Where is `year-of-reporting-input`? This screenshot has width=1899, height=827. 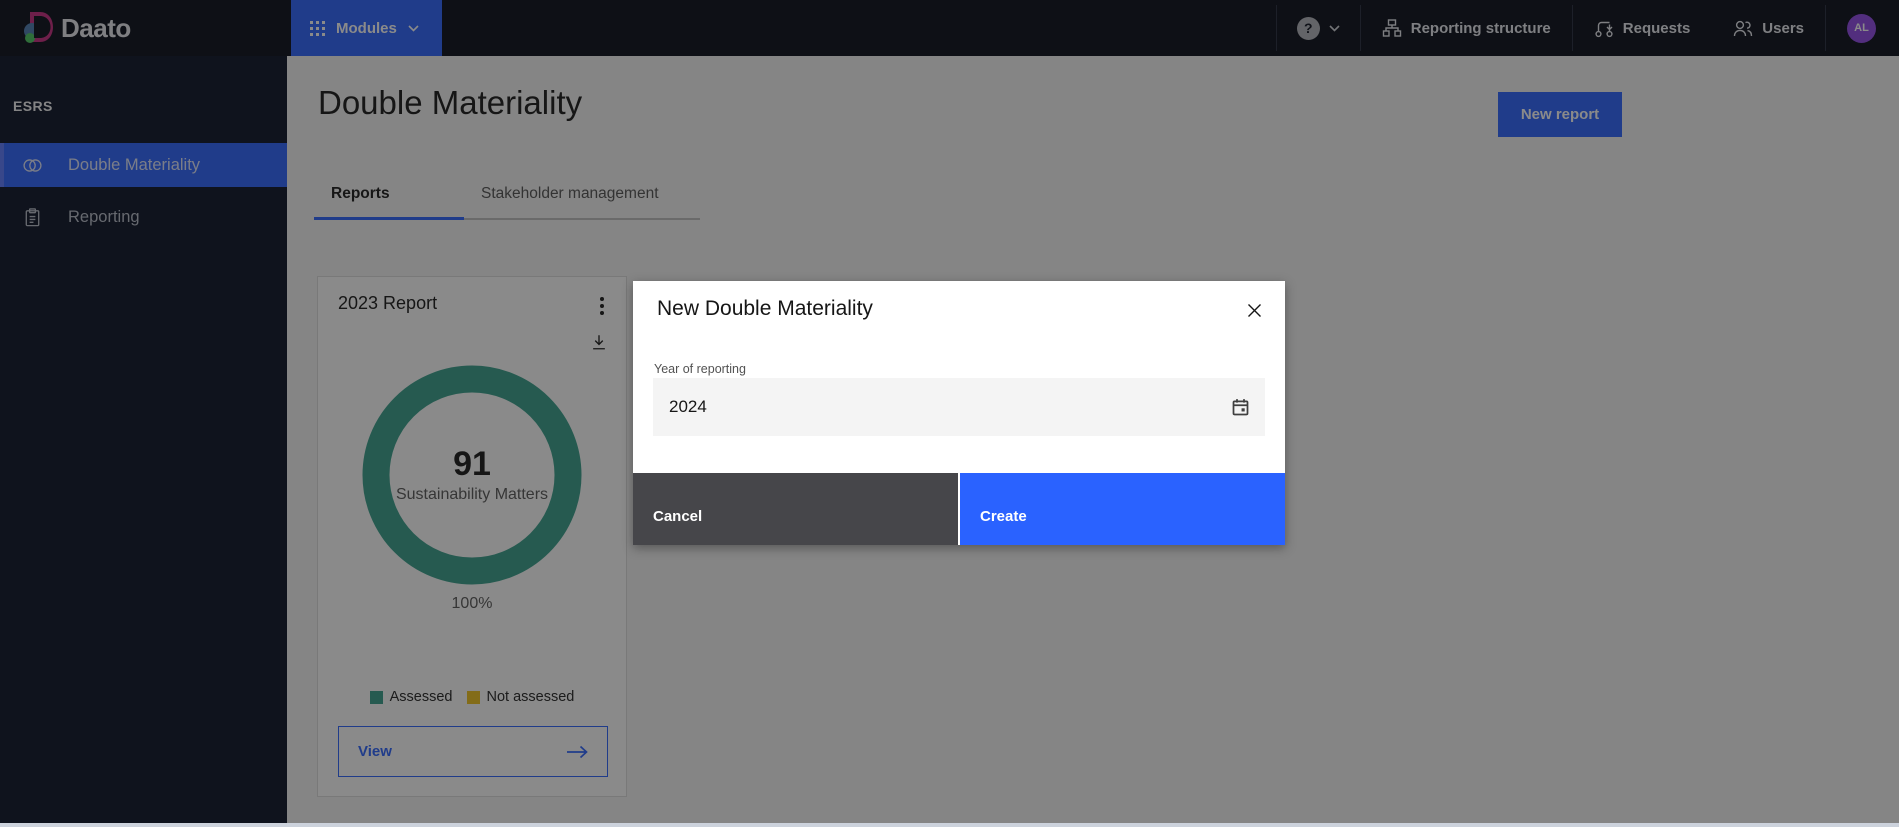
year-of-reporting-input is located at coordinates (934, 407).